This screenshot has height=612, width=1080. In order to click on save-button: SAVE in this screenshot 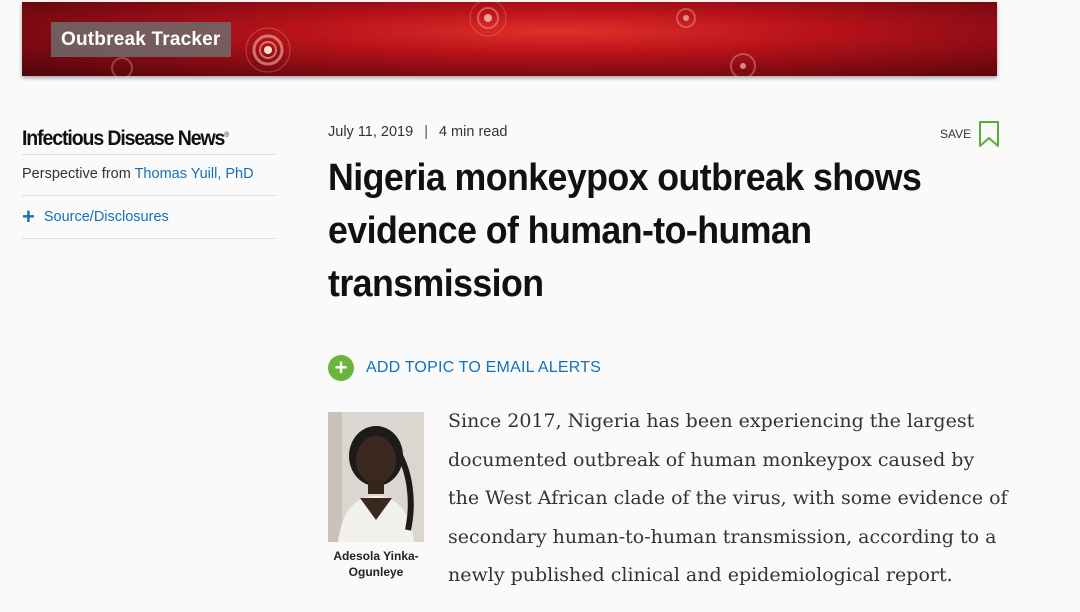, I will do `click(970, 134)`.